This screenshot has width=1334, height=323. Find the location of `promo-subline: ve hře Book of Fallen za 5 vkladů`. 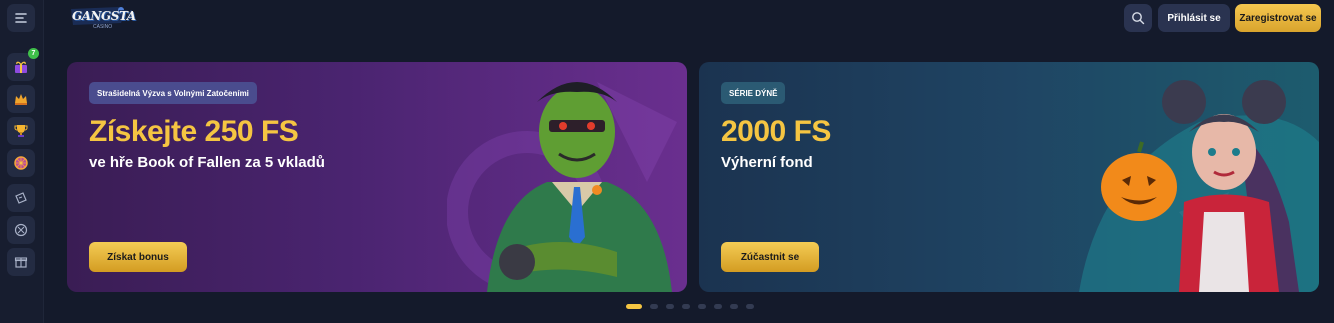

promo-subline: ve hře Book of Fallen za 5 vkladů is located at coordinates (207, 162).